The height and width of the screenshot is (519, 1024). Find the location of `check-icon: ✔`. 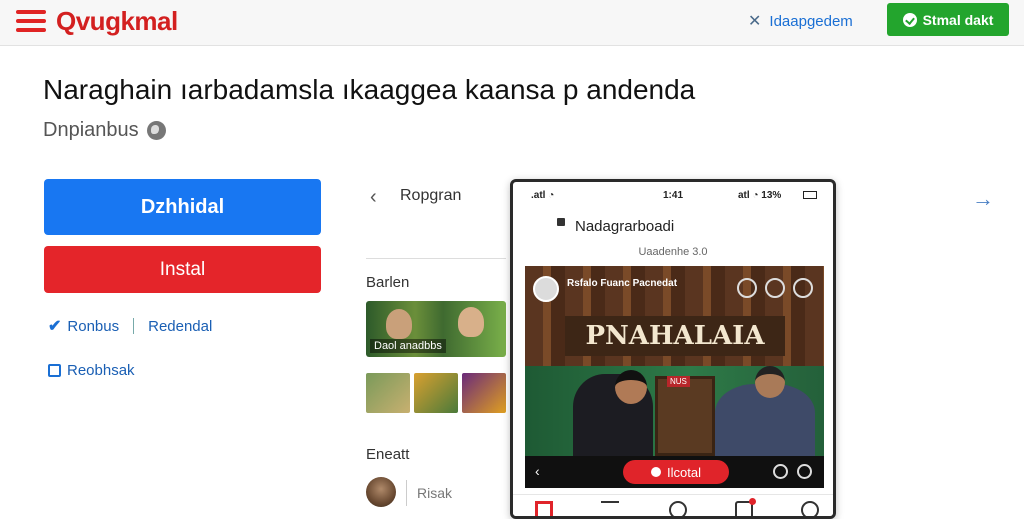

check-icon: ✔ is located at coordinates (55, 326).